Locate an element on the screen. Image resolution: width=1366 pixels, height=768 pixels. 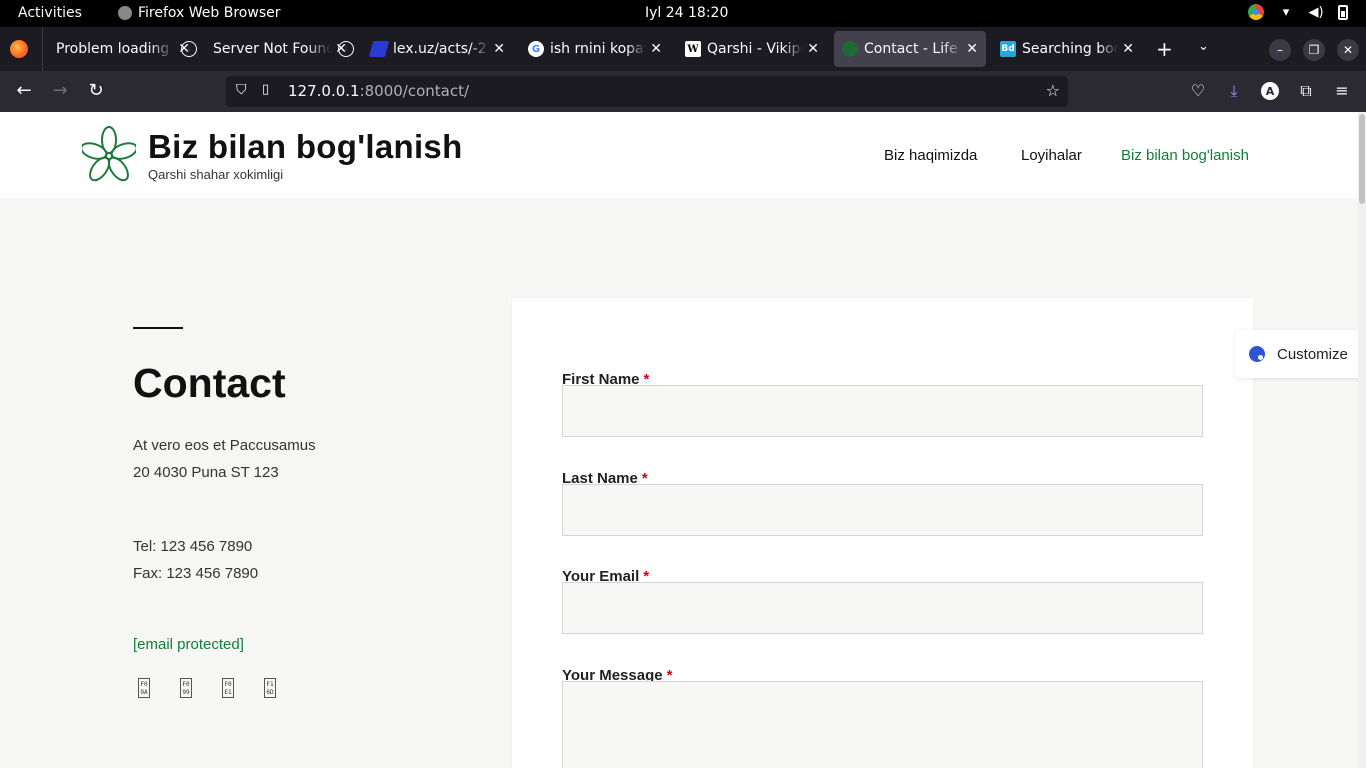
bootstrap-icon: Bd is located at coordinates (1008, 49).